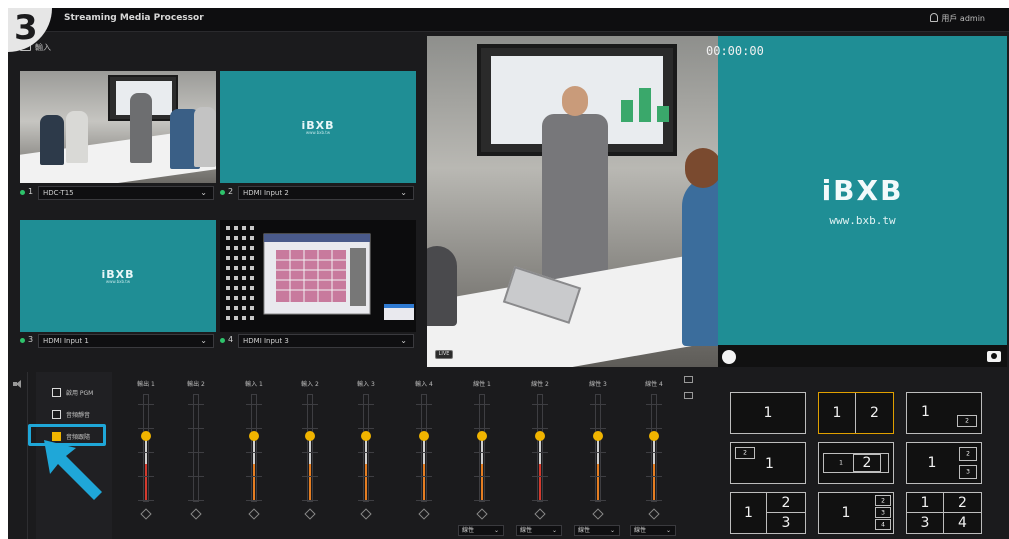 The width and height of the screenshot is (1009, 539). What do you see at coordinates (735, 51) in the screenshot?
I see `timecode: 00:00:00` at bounding box center [735, 51].